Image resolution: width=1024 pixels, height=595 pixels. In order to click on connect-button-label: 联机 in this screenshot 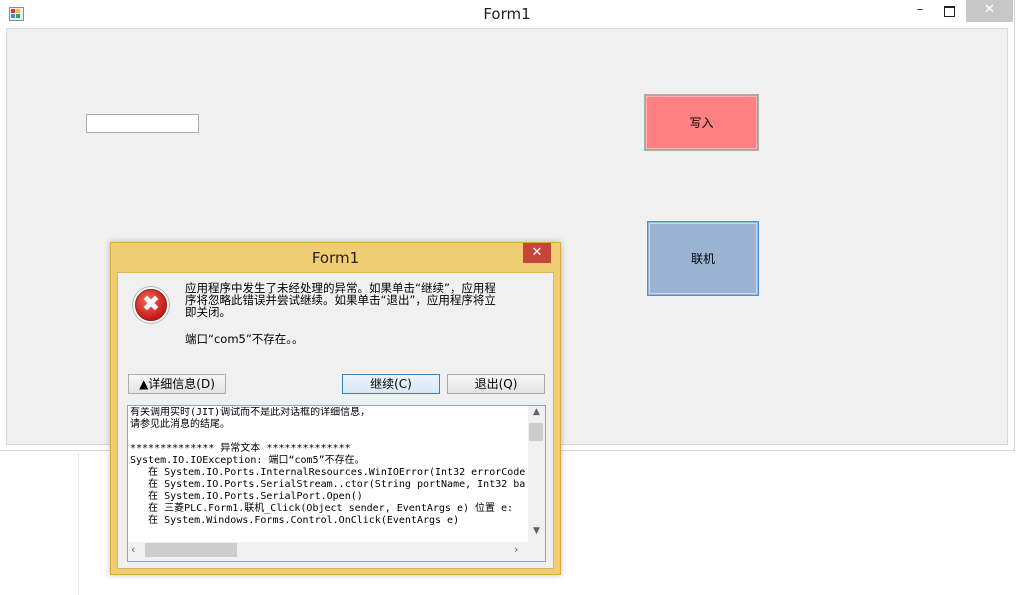, I will do `click(702, 259)`.